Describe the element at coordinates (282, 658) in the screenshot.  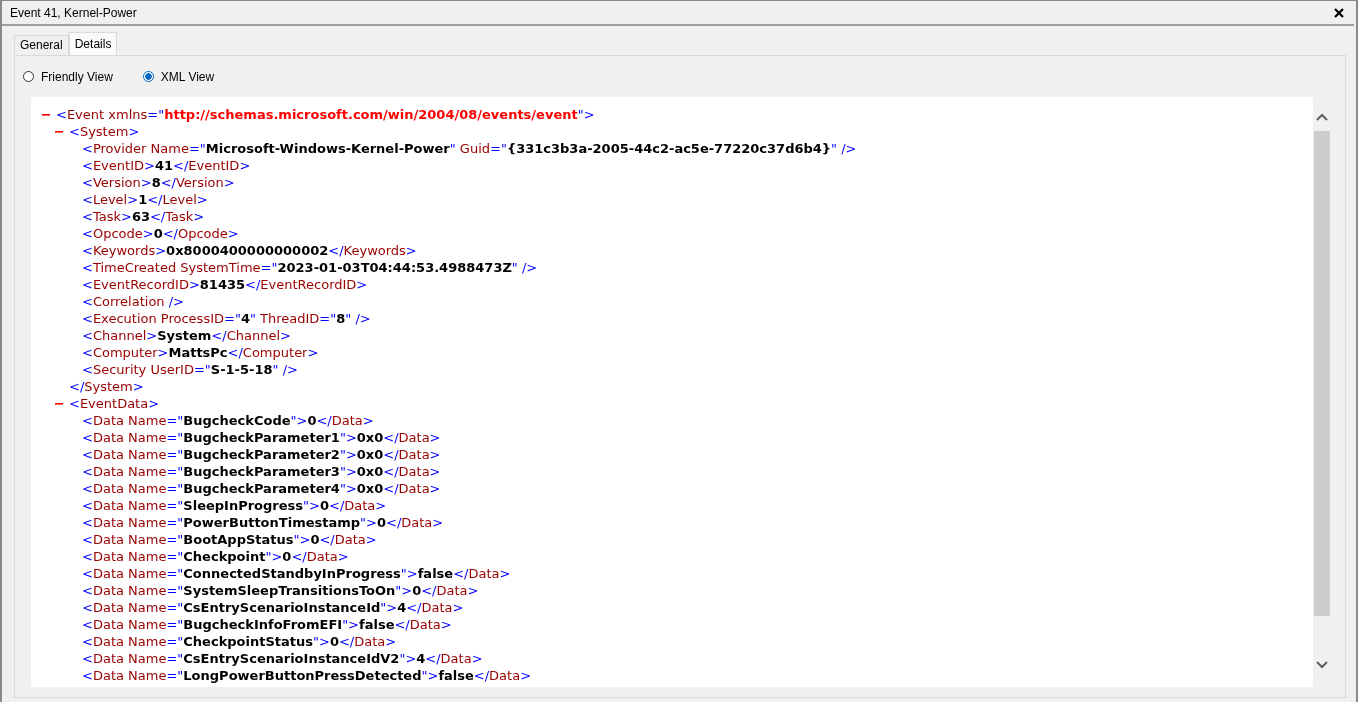
I see `xml-line: <Data Name="CsEntryScenarioInstanceIdV2">4</Data>` at that location.